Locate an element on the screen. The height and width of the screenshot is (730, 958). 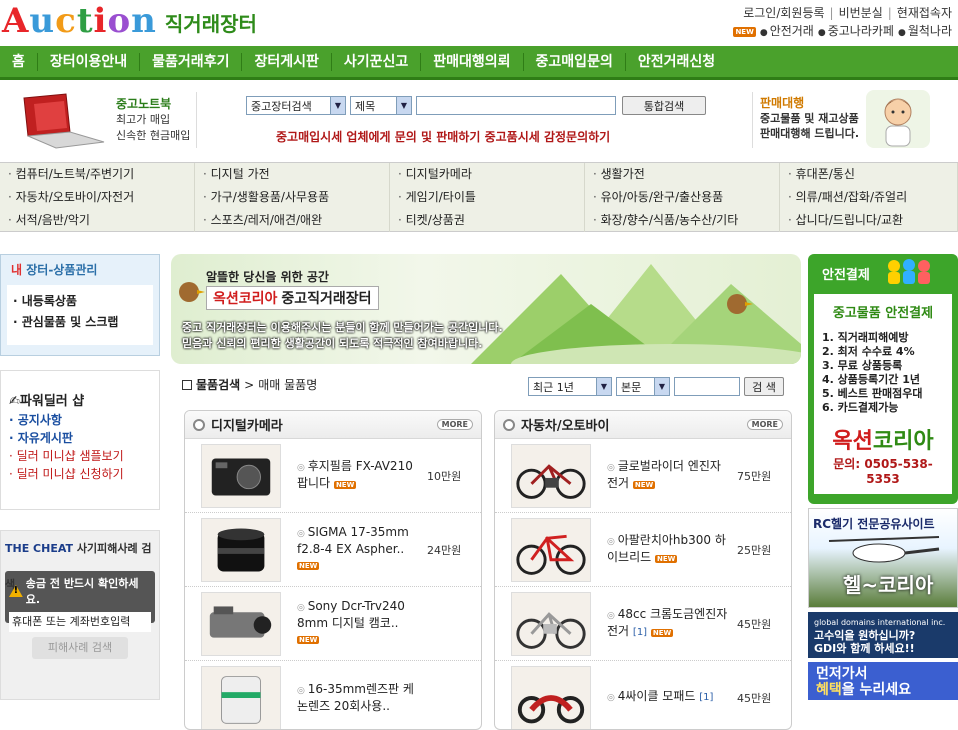
list-item: ◎ Sony Dcr-Trv240 8mm 디지털 캠코.. NEW is located at coordinates (333, 624).